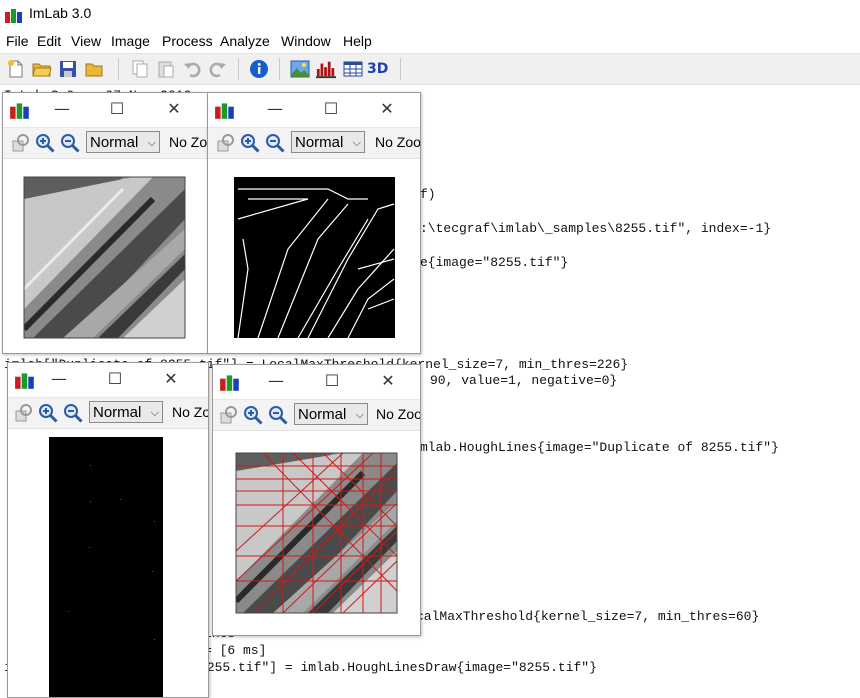 The height and width of the screenshot is (698, 860). I want to click on menu-edit: Edit, so click(49, 41).